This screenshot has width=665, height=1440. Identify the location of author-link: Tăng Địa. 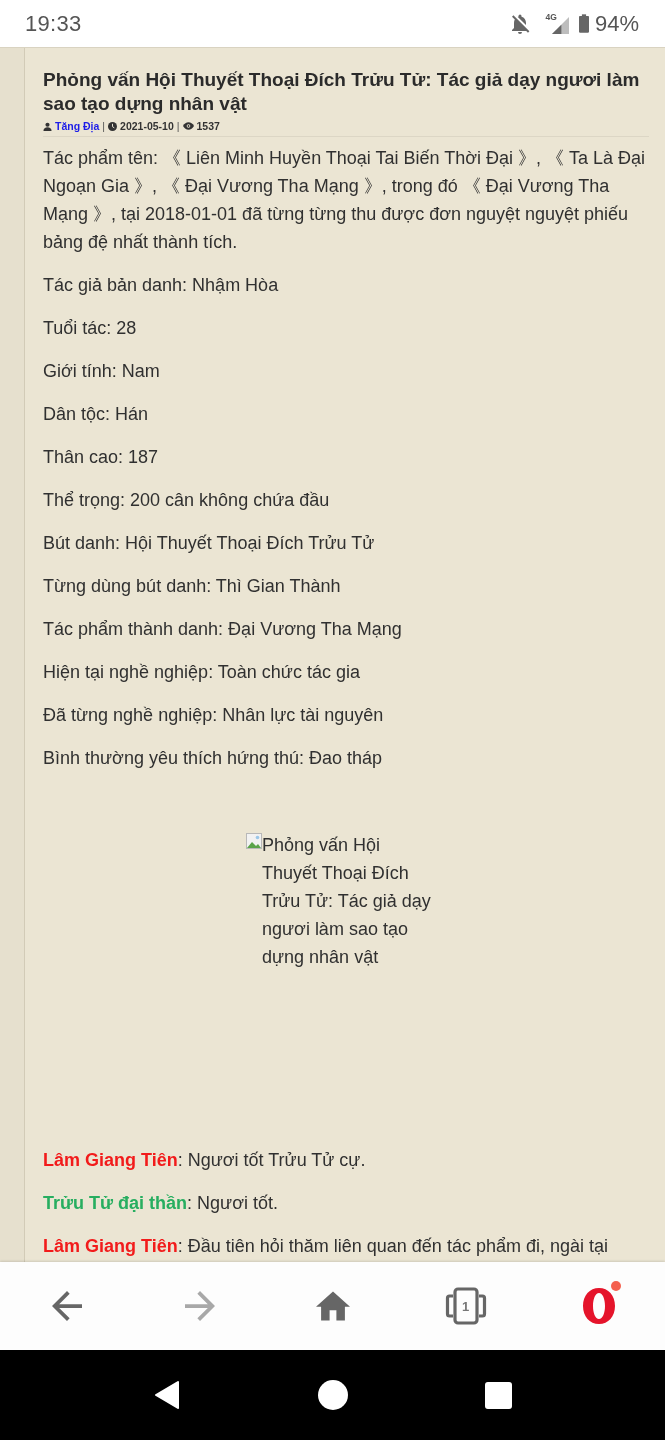
(77, 126).